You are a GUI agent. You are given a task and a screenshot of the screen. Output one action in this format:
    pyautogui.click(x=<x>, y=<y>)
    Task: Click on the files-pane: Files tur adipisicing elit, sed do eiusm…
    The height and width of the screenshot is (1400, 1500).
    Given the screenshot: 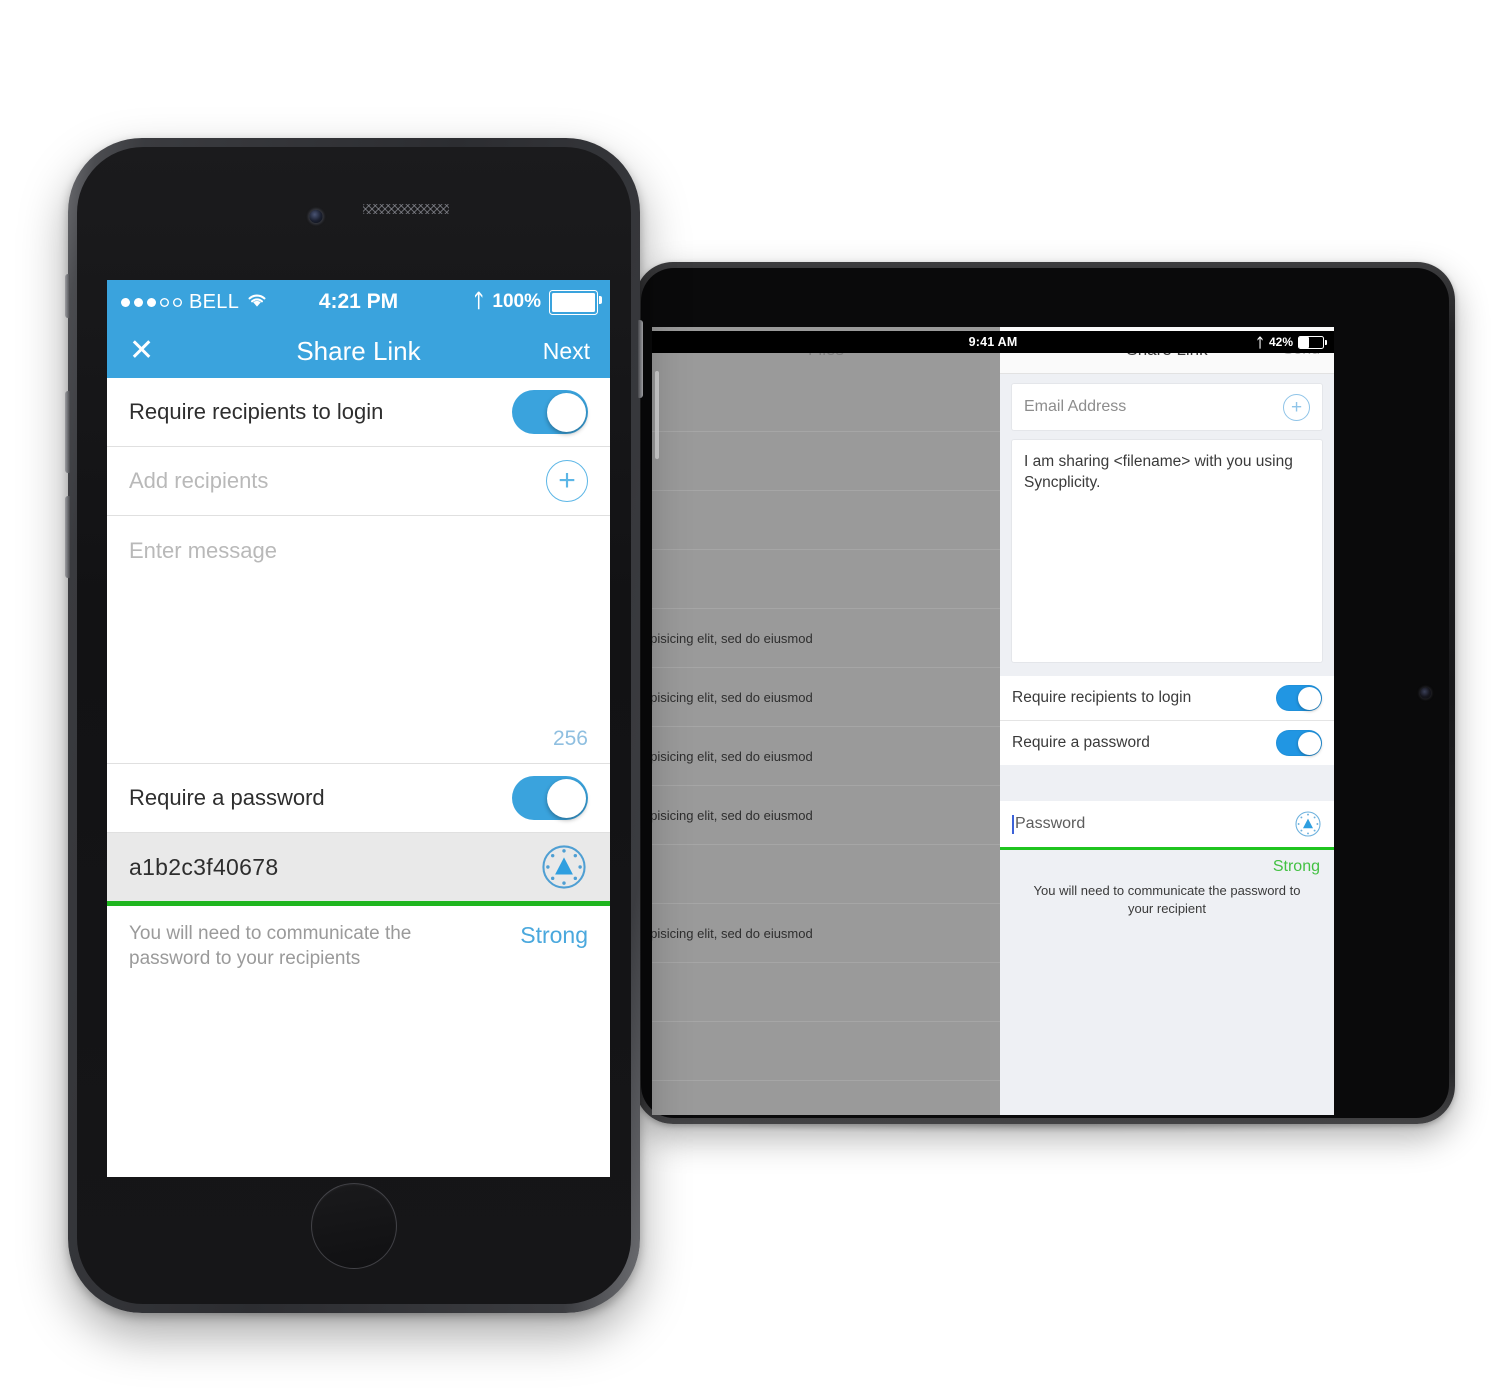 What is the action you would take?
    pyautogui.click(x=826, y=721)
    